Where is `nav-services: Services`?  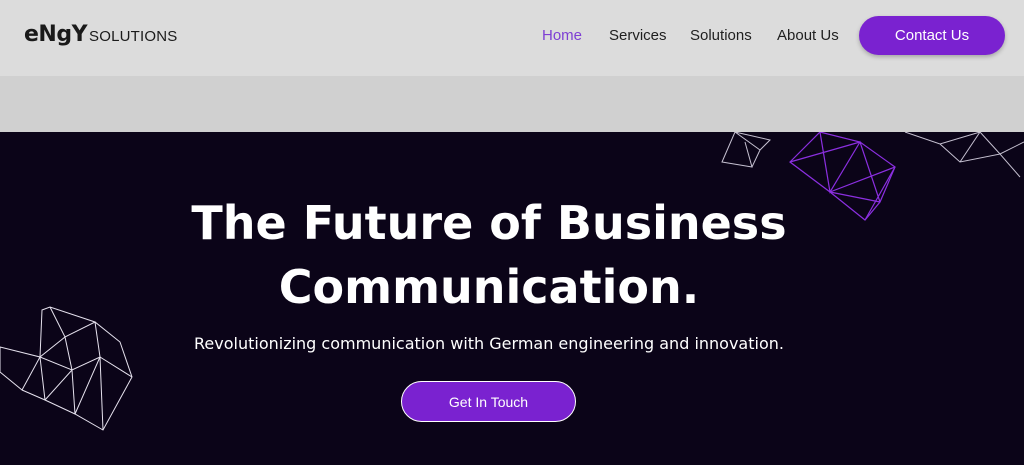
nav-services: Services is located at coordinates (638, 35).